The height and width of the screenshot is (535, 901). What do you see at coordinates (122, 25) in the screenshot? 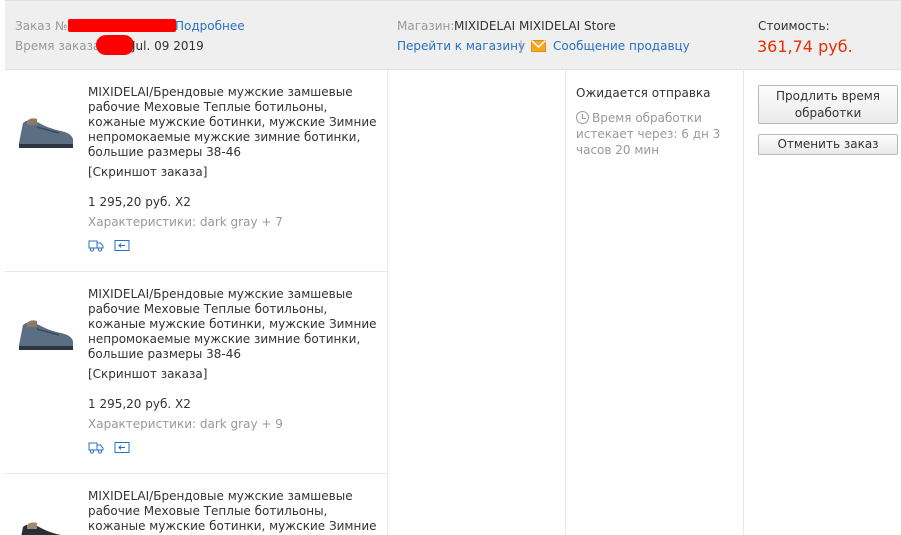
I see `redacted-order-number` at bounding box center [122, 25].